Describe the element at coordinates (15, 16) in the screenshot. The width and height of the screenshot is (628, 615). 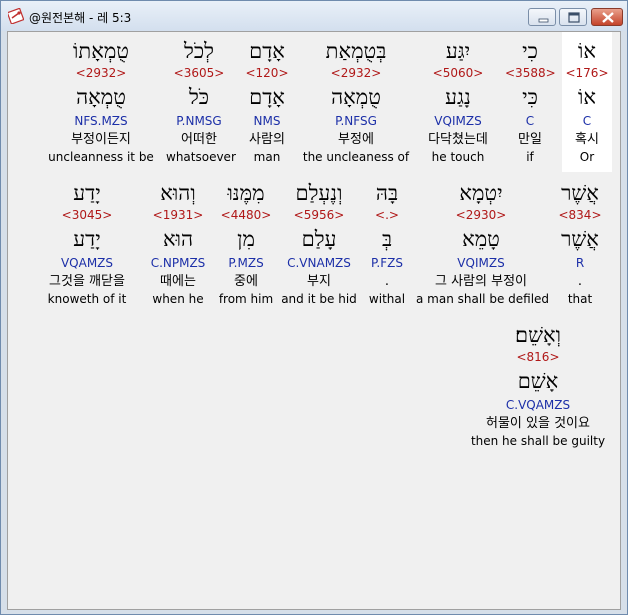
I see `app-logo-icon` at that location.